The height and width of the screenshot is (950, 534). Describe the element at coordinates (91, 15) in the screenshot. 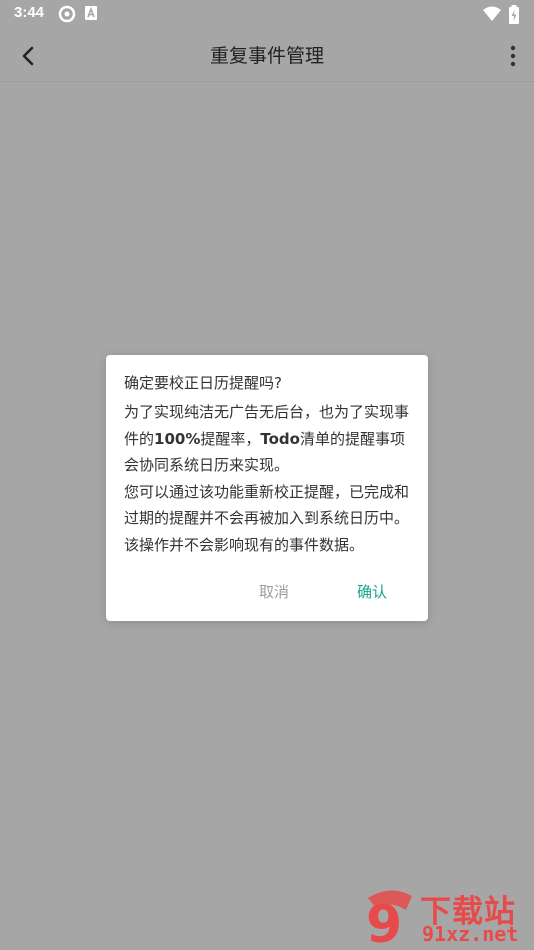

I see `app-a-icon` at that location.